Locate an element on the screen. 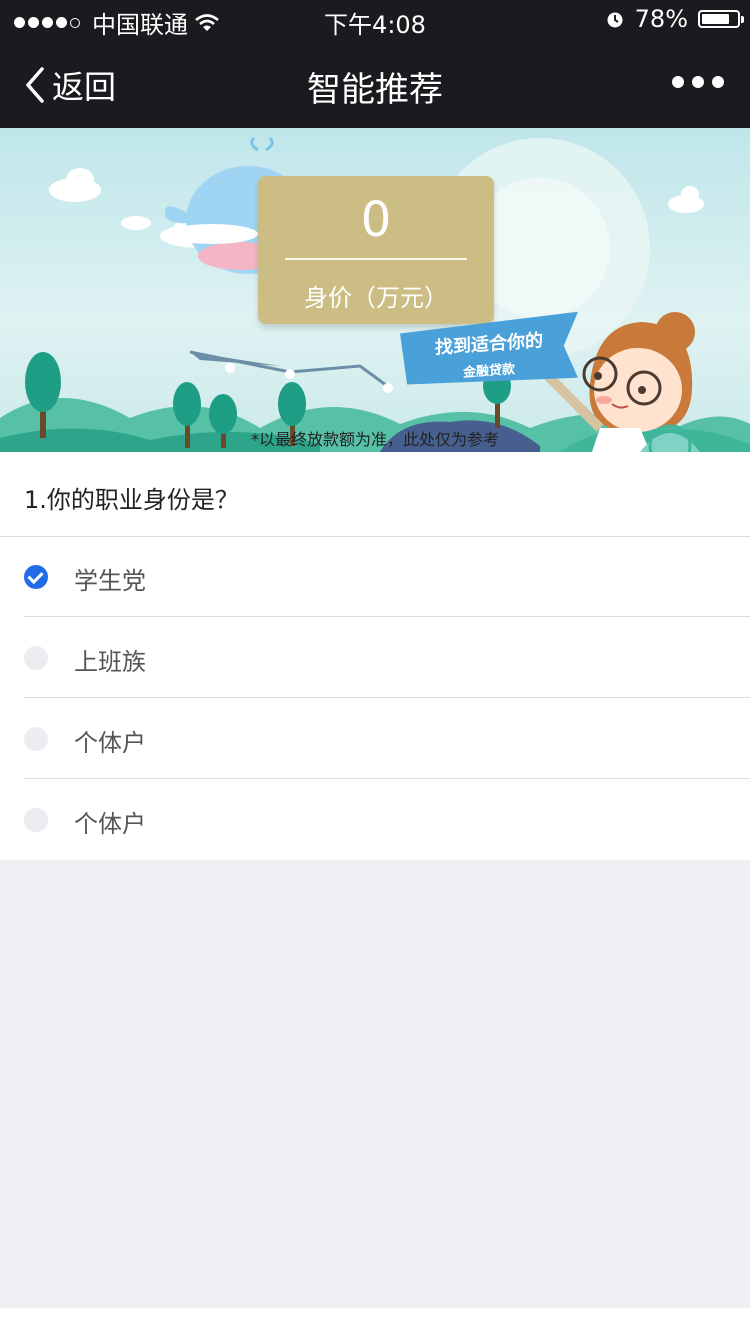 This screenshot has width=750, height=1334. option-office-worker: 上班族 is located at coordinates (375, 658).